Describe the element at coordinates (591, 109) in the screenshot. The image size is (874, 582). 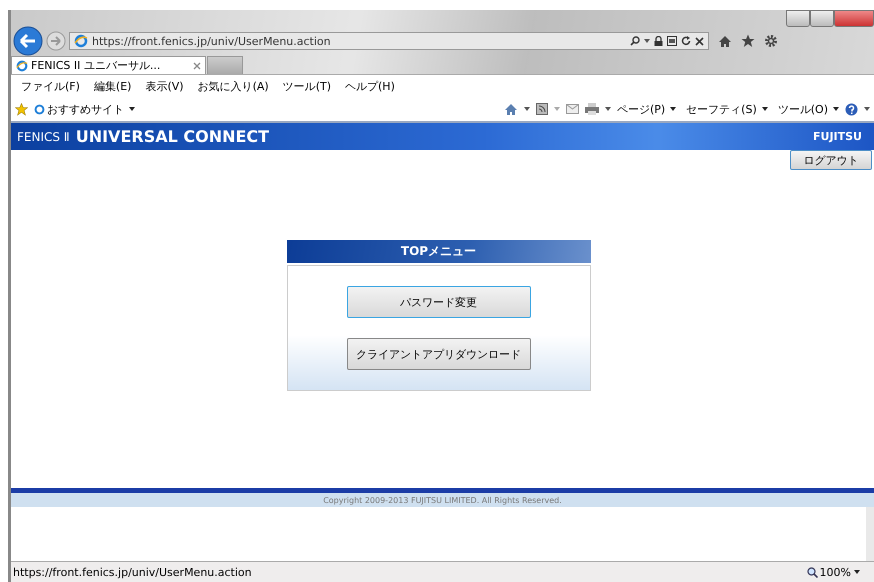
I see `printer-icon` at that location.